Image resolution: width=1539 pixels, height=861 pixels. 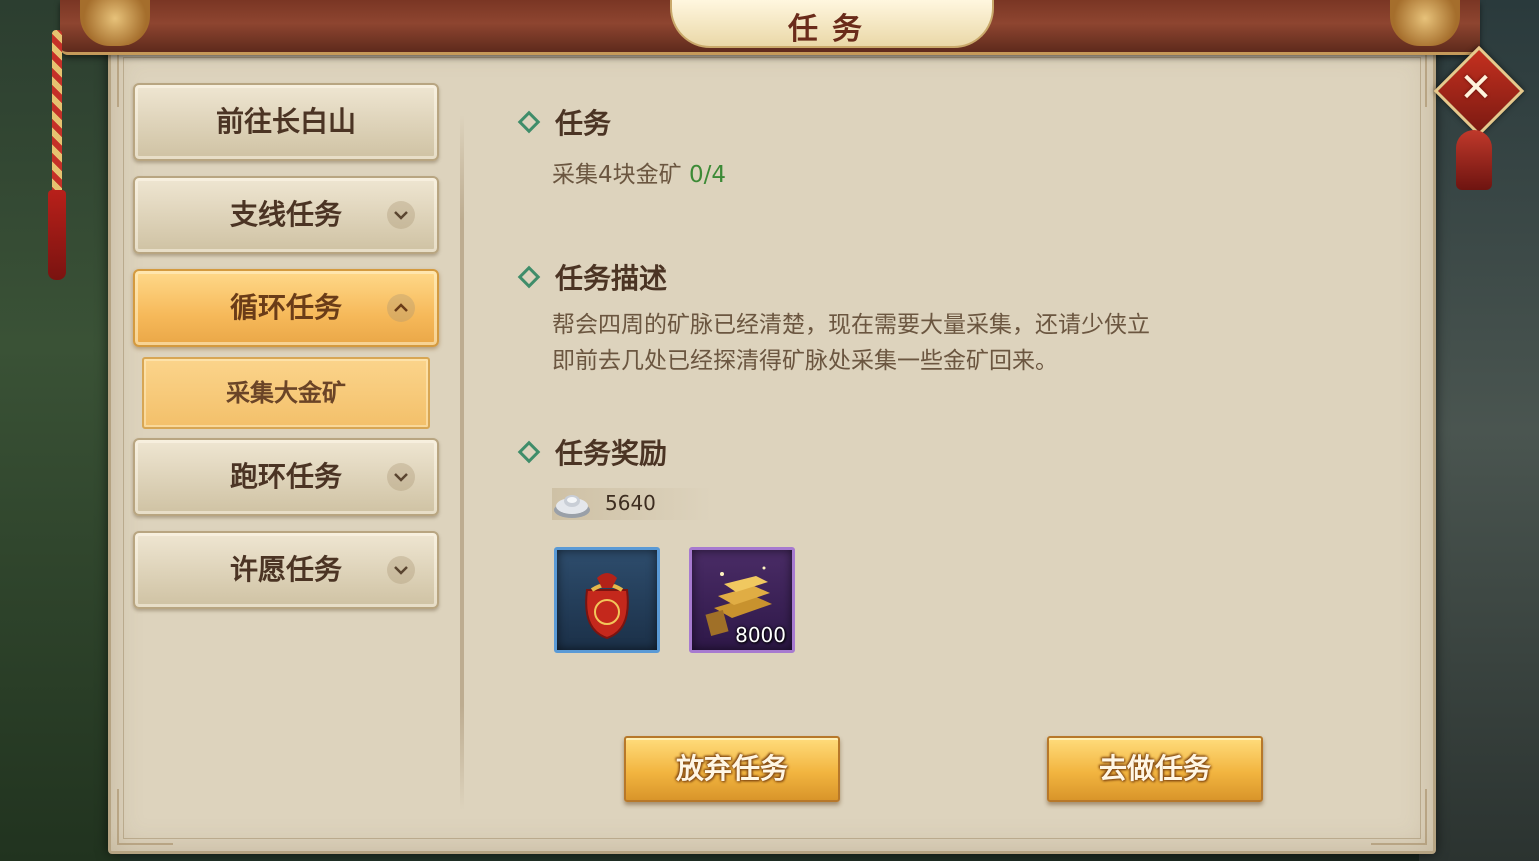 I want to click on section-title-text: 任务奖励, so click(x=611, y=453).